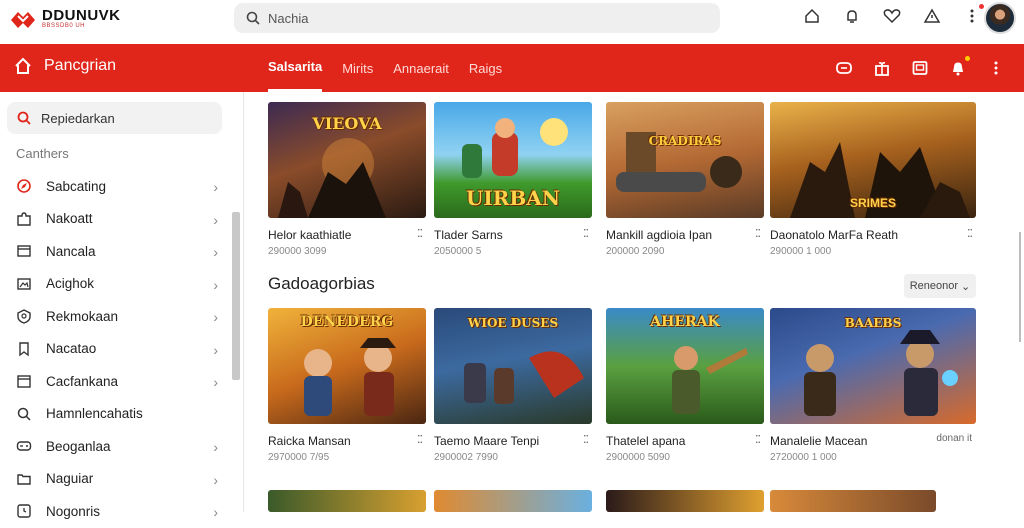  What do you see at coordinates (116, 316) in the screenshot?
I see `sidebar-item-rekmokaan: Rekmokaan ›` at bounding box center [116, 316].